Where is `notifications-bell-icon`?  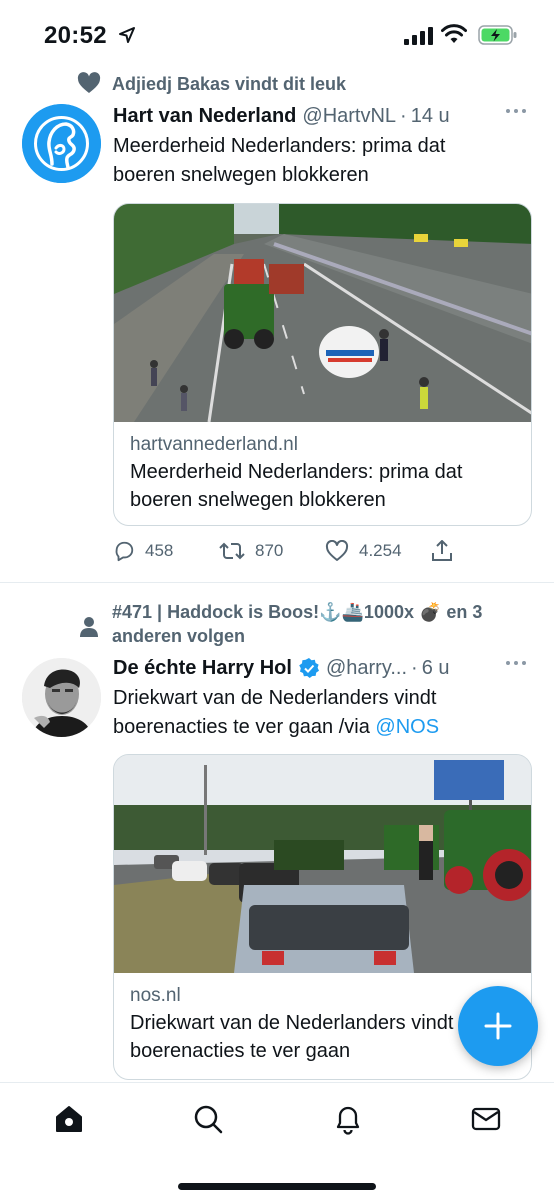
notifications-bell-icon is located at coordinates (348, 1120).